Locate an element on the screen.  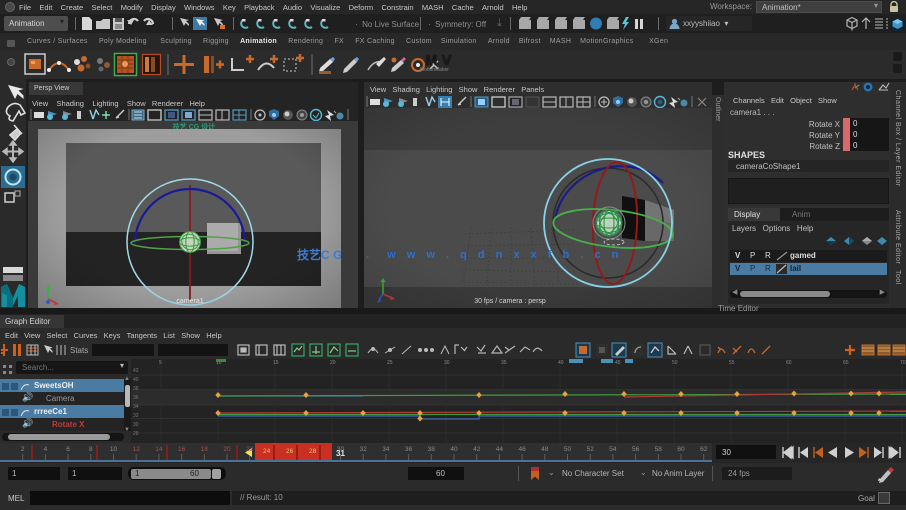
svg-text: 6 is located at coordinates (68, 449).